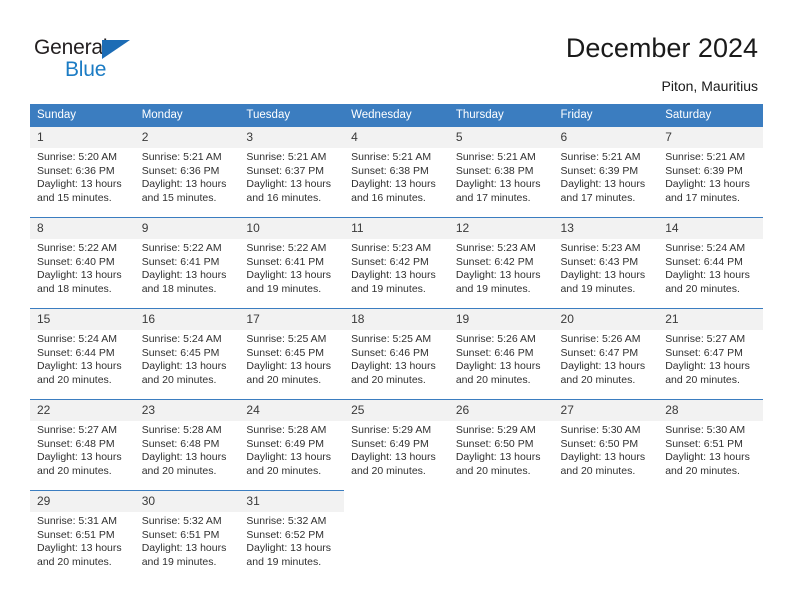 The height and width of the screenshot is (612, 792). I want to click on sunset-text: Sunset: 6:49 PM, so click(285, 443).